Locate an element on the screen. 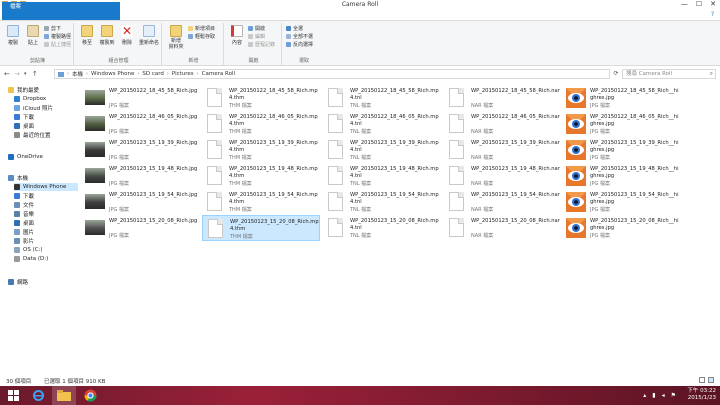 This screenshot has width=720, height=405. paste-shortcut-button: 貼上捷徑 is located at coordinates (57, 44).